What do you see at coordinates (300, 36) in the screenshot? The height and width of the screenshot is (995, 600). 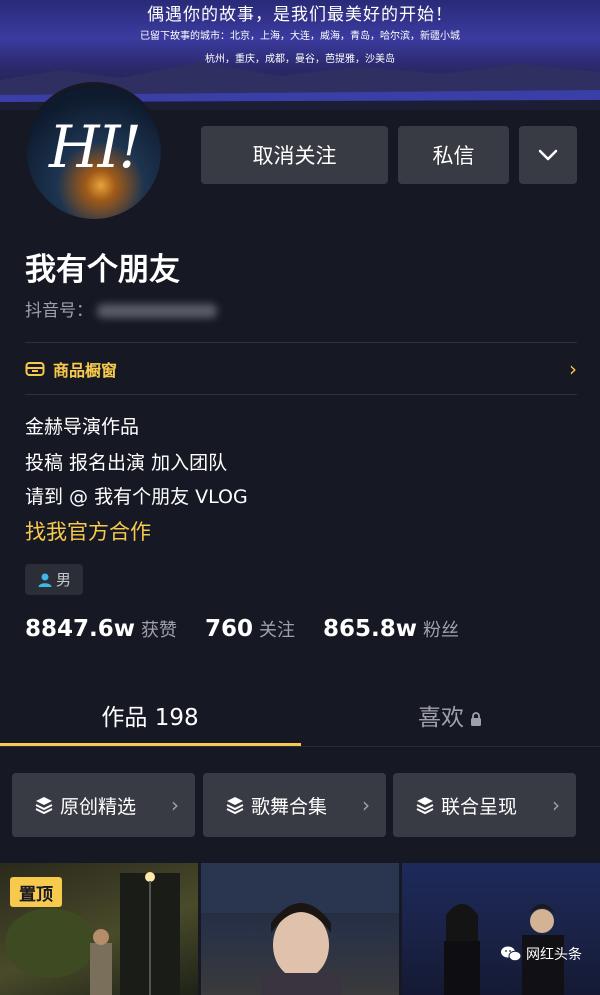 I see `banner-cities-line1: 已留下故事的城市：北京，上海，大连，威海，青岛，哈尔滨，新疆小城` at bounding box center [300, 36].